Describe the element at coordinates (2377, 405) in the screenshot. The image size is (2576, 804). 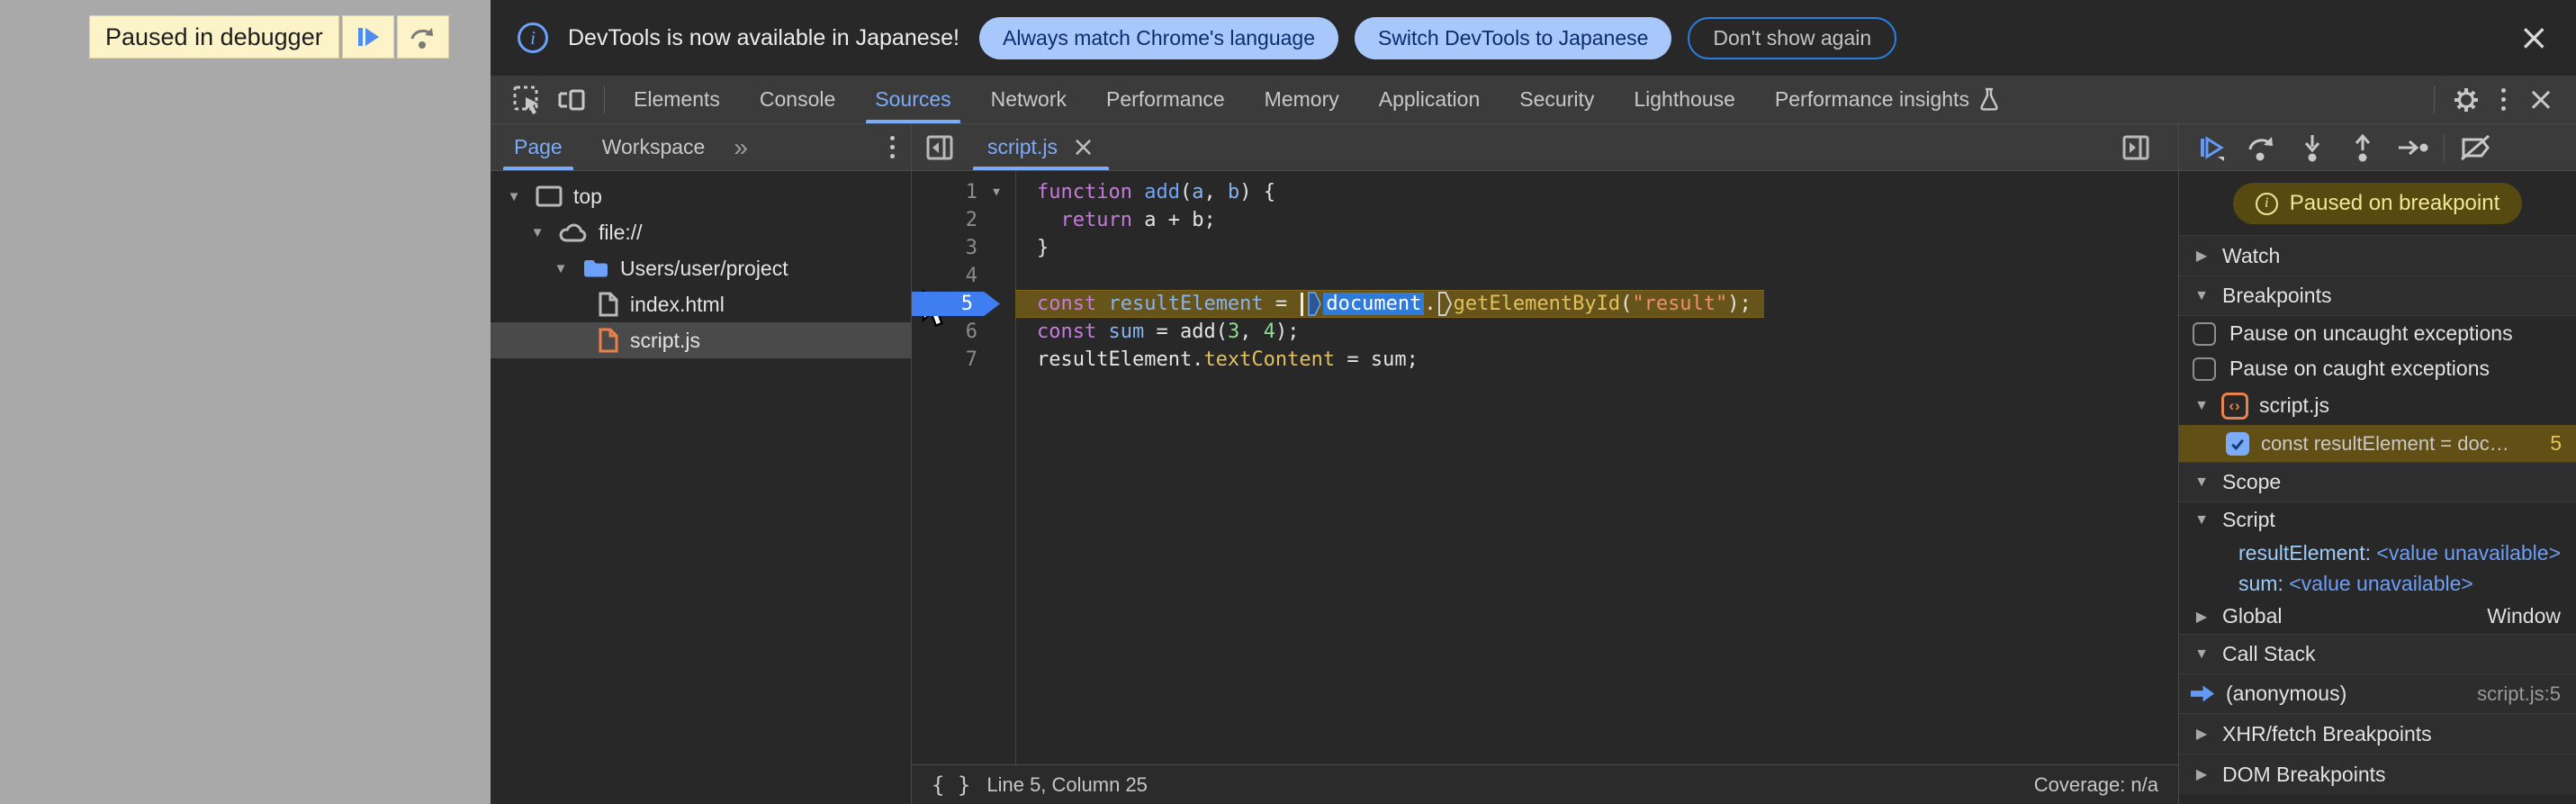
I see `breakpoint-file-group: ▼ ‹› script.js` at that location.